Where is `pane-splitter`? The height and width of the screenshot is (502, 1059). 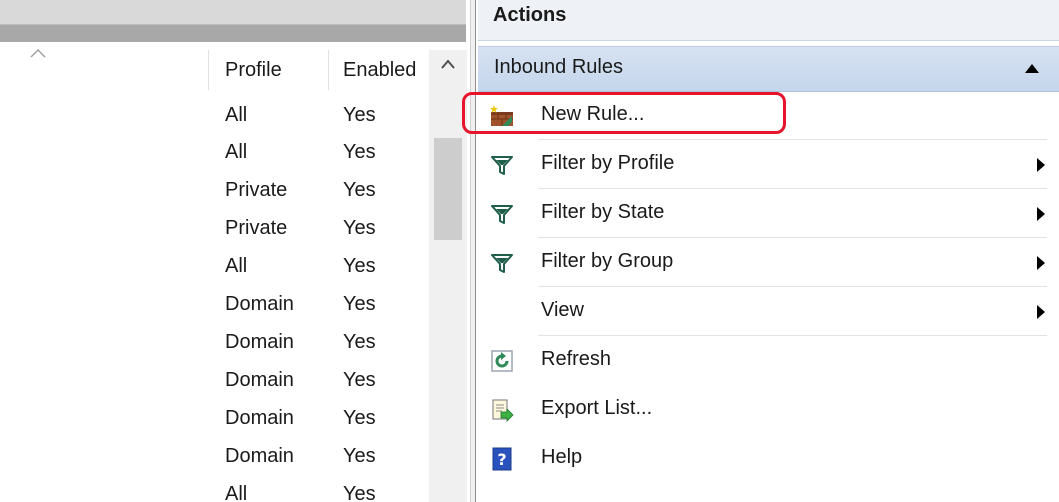
pane-splitter is located at coordinates (473, 251).